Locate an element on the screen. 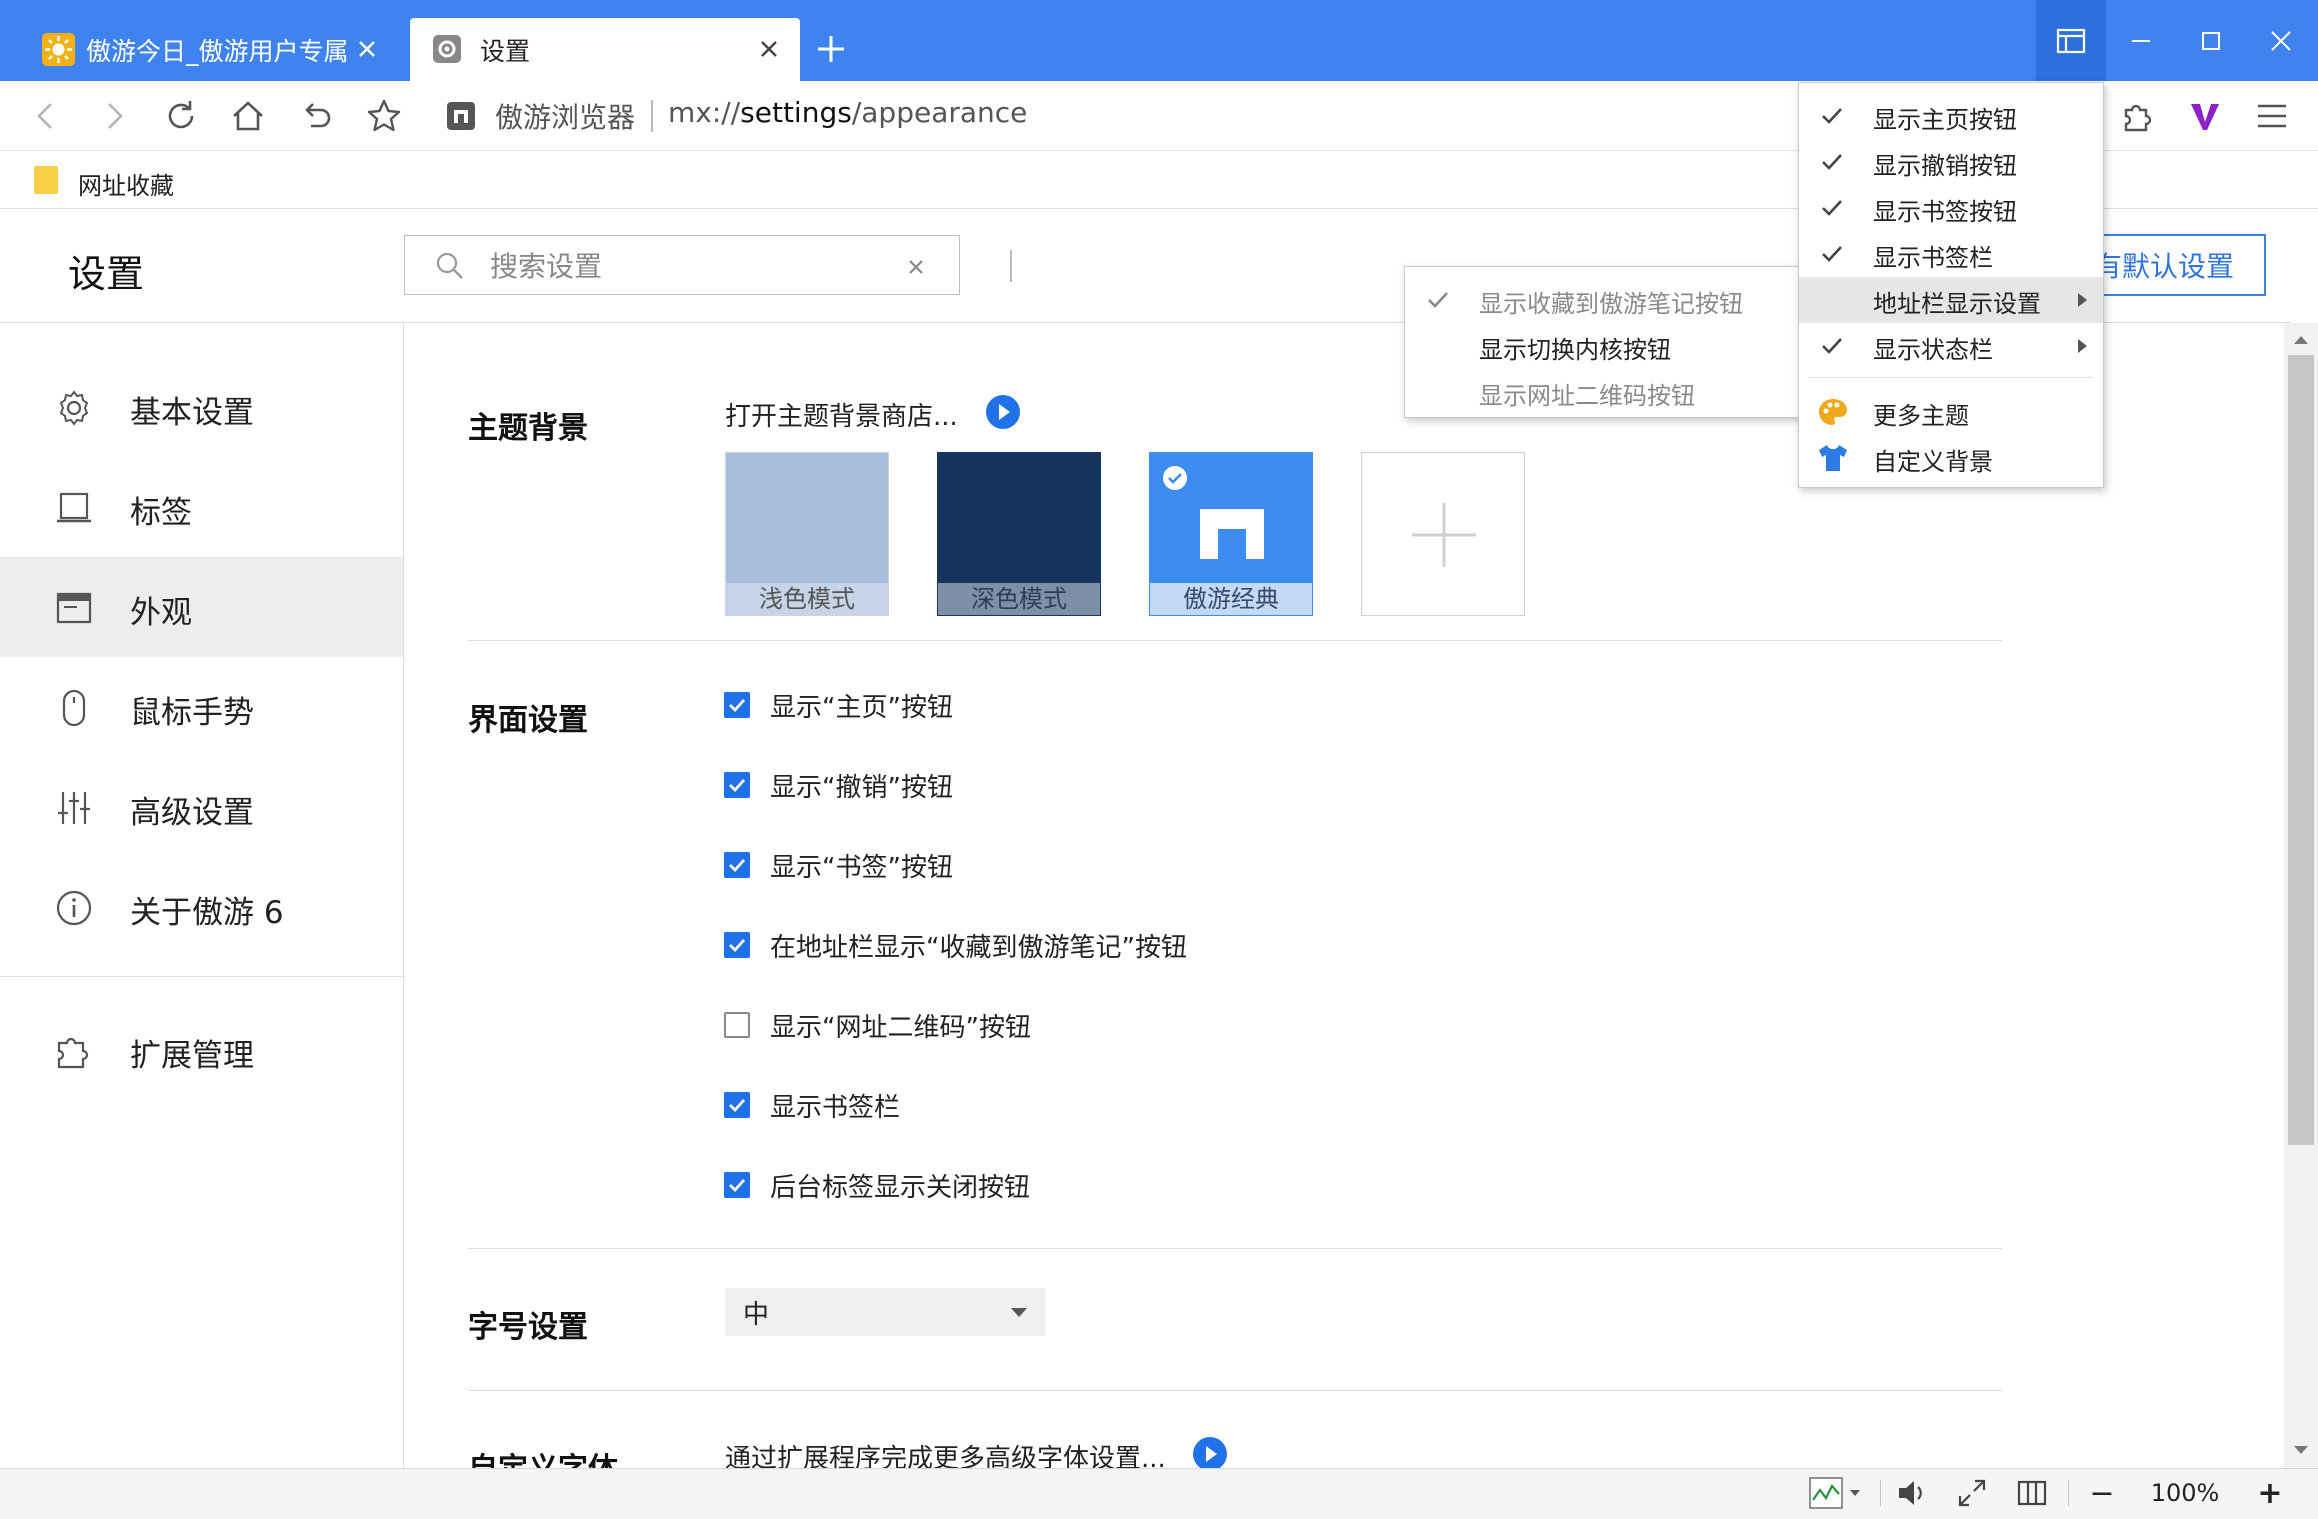  menu-item-more-themes: 更多主题 is located at coordinates (1951, 412).